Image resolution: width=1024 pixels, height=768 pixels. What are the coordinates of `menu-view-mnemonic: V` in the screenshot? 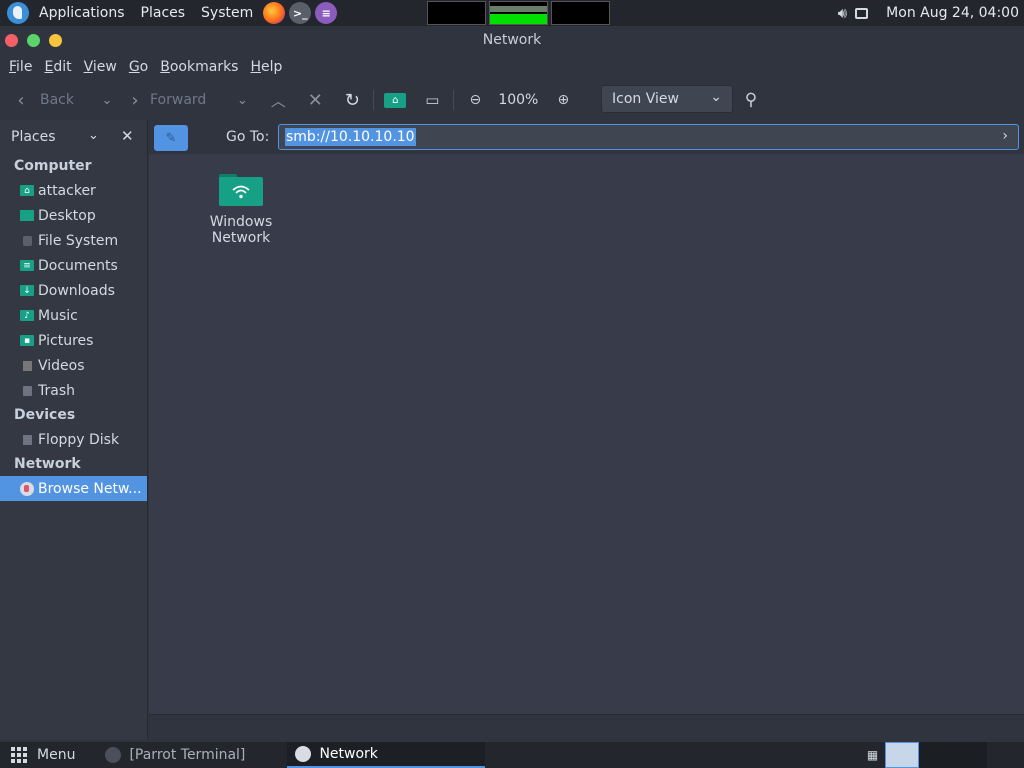 It's located at (88, 67).